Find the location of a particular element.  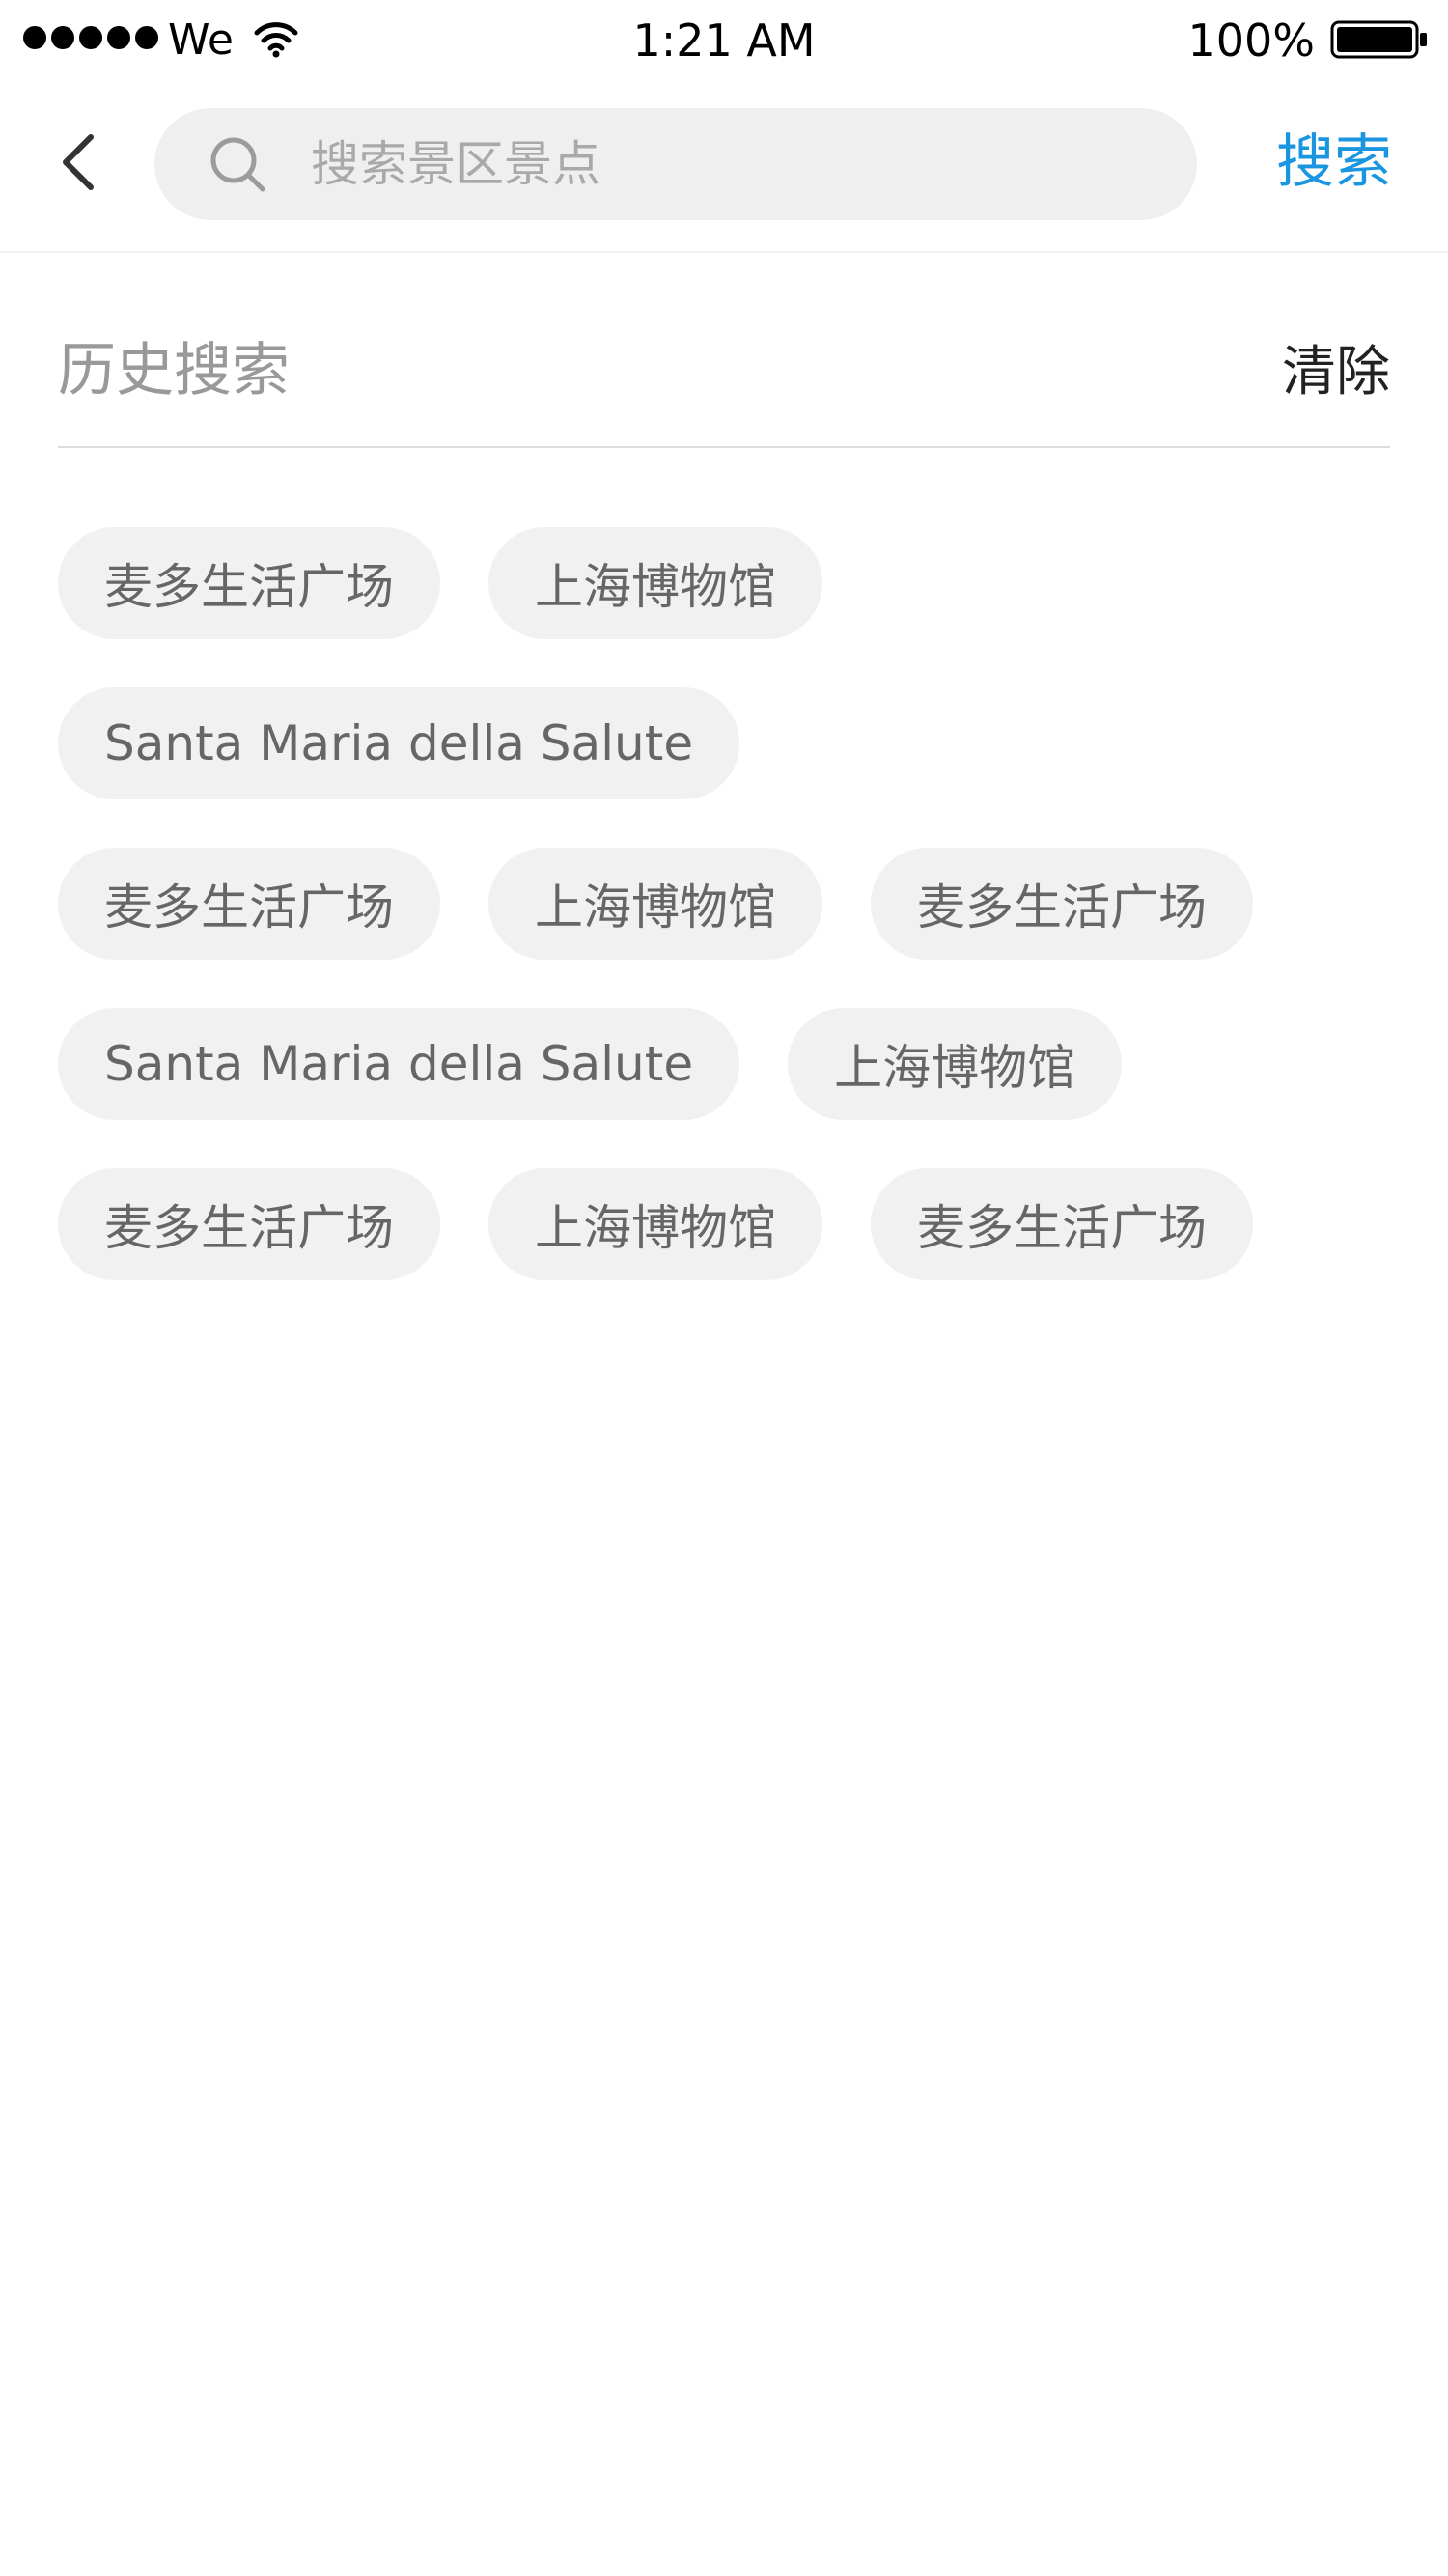

search-box is located at coordinates (676, 164).